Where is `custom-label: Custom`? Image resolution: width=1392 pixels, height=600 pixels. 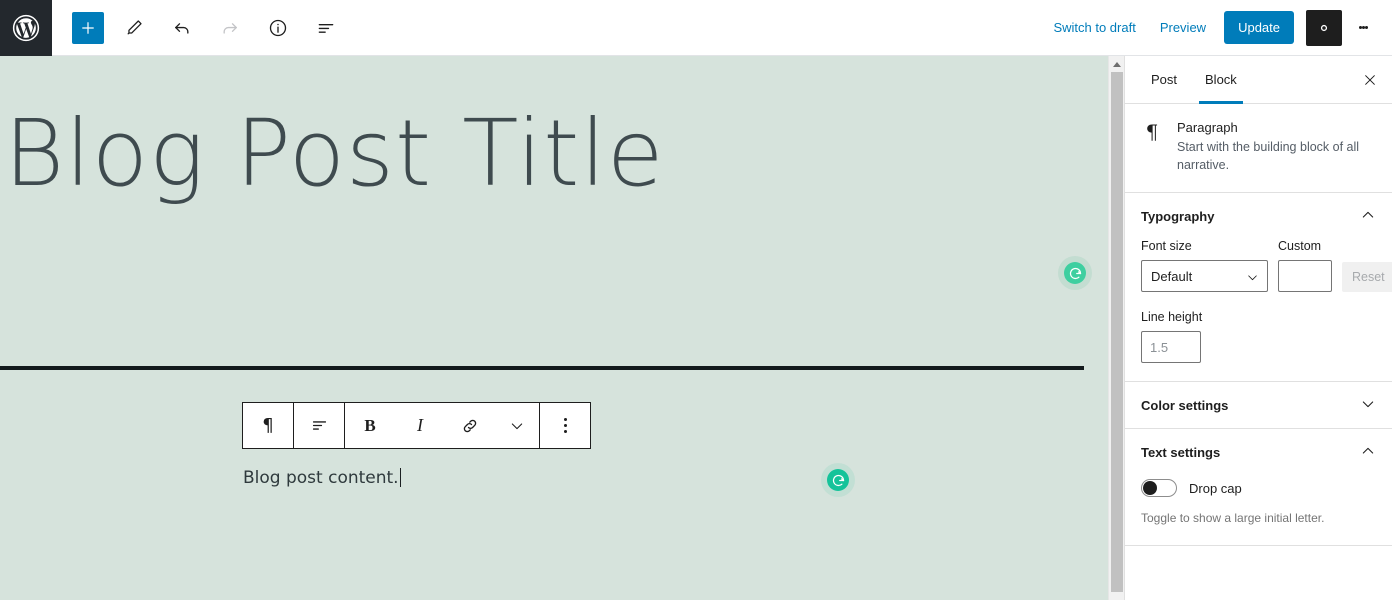 custom-label: Custom is located at coordinates (1300, 246).